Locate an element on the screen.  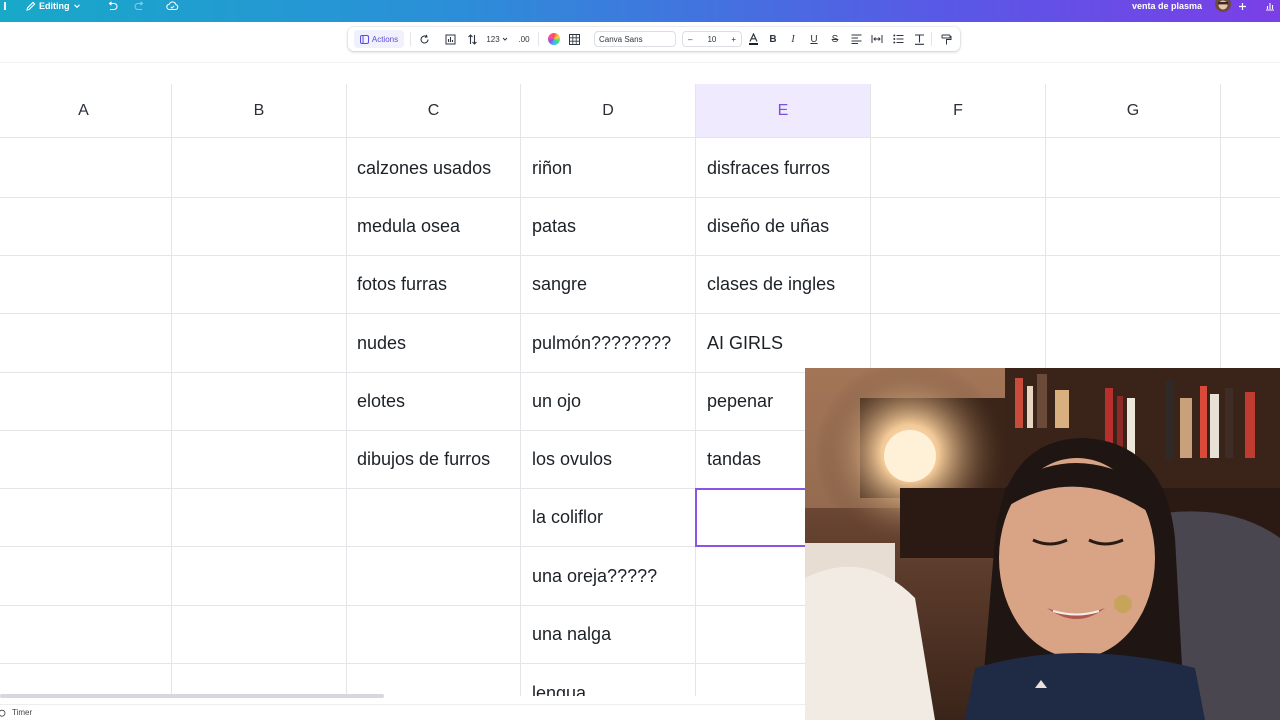
column-header-b: B is located at coordinates (259, 111).